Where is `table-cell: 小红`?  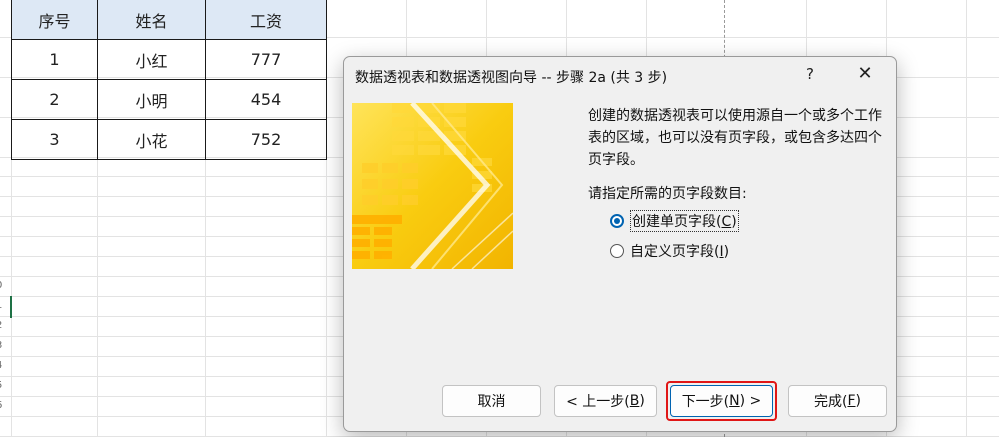
table-cell: 小红 is located at coordinates (151, 59).